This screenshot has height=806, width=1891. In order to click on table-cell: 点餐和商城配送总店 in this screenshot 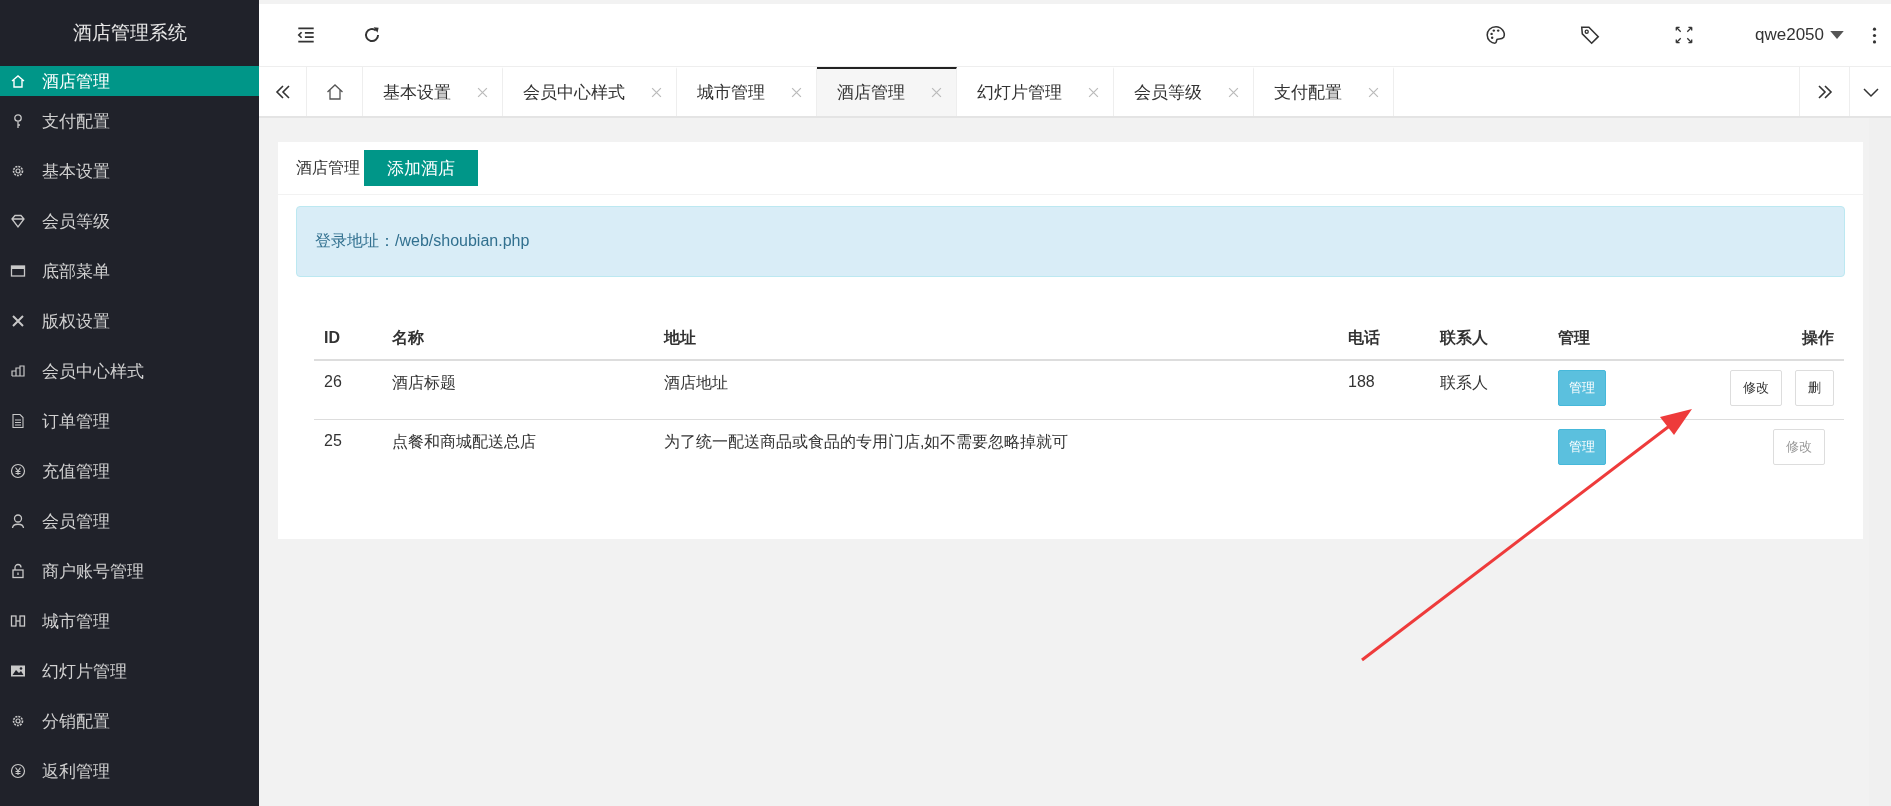, I will do `click(464, 441)`.